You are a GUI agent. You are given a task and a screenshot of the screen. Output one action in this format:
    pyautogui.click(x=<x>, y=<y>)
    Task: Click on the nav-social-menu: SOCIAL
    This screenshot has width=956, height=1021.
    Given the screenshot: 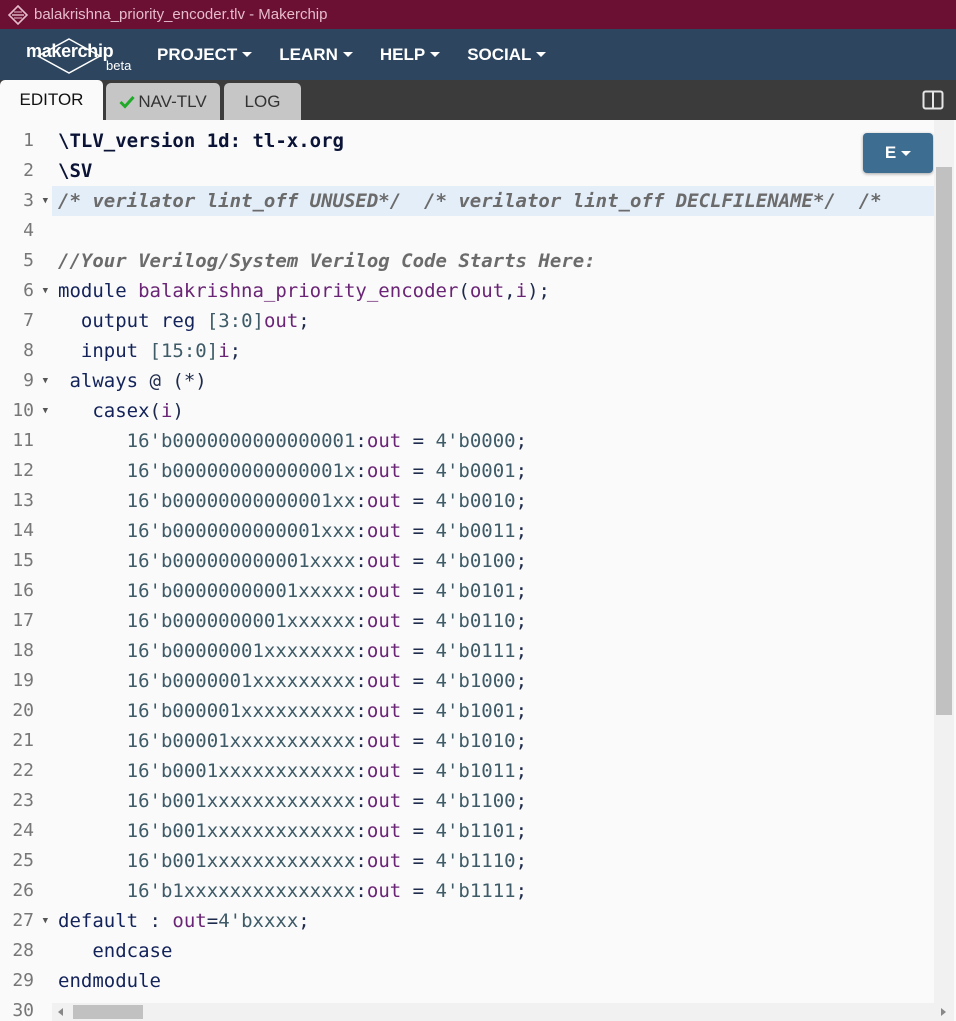 What is the action you would take?
    pyautogui.click(x=507, y=54)
    